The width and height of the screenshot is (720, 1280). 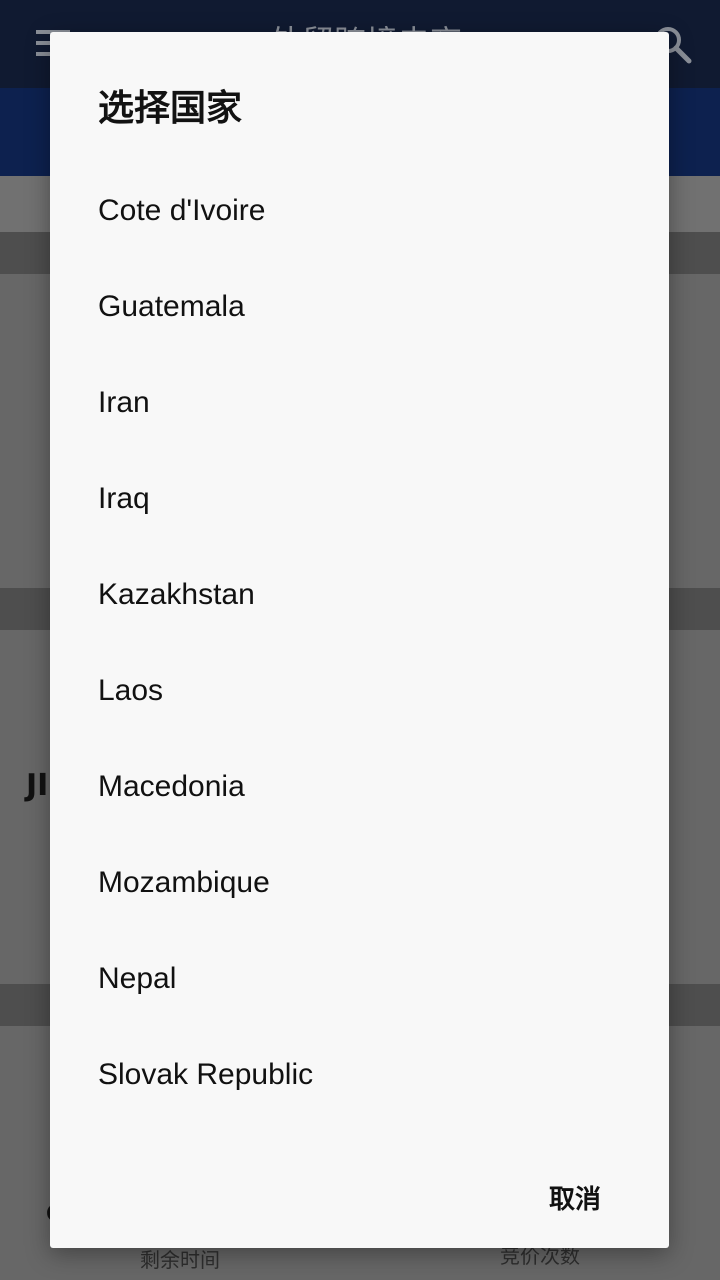 What do you see at coordinates (359, 499) in the screenshot?
I see `country-item: Iraq` at bounding box center [359, 499].